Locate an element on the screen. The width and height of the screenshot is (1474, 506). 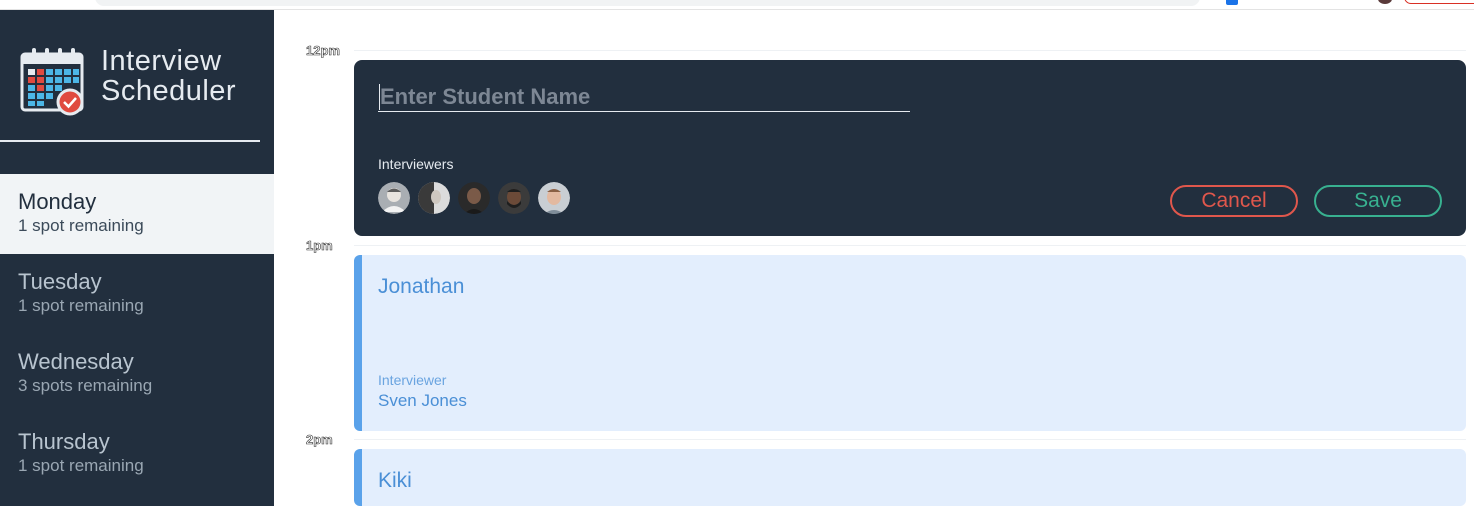
cancel-button: Cancel is located at coordinates (1234, 201).